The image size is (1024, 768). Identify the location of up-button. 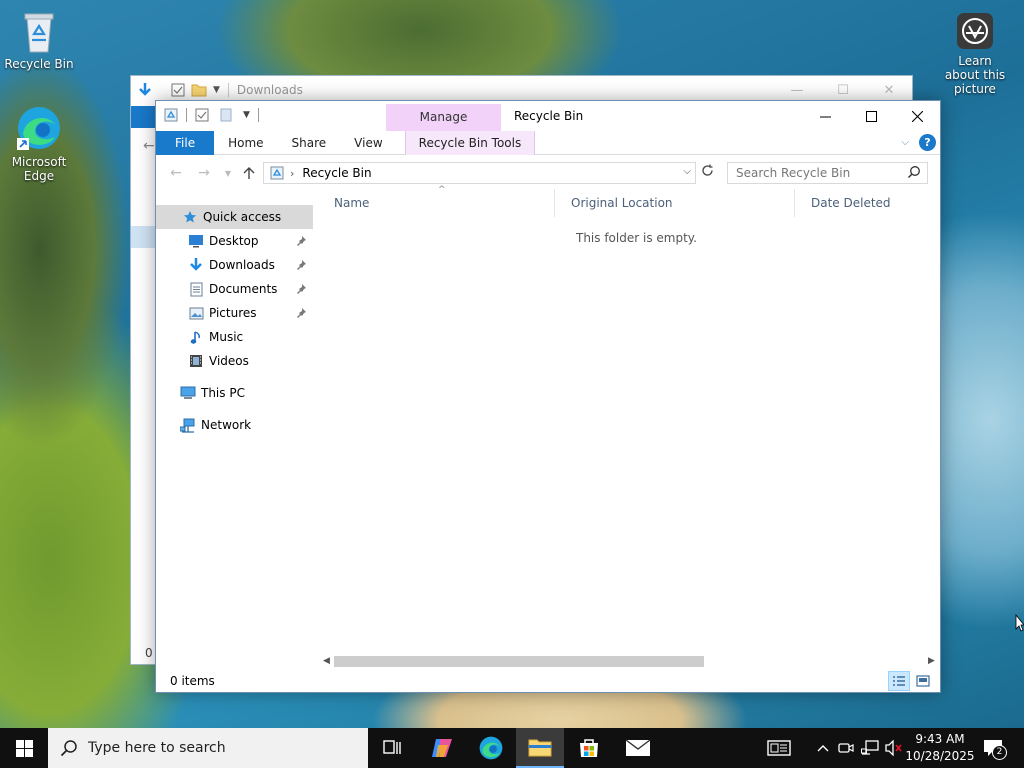
(249, 173).